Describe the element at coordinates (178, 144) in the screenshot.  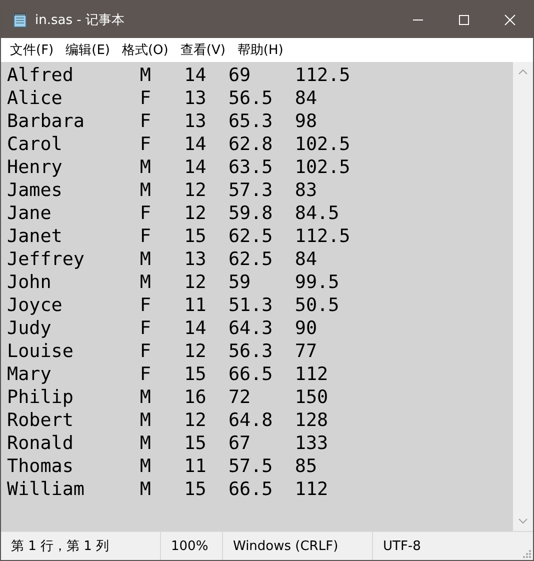
I see `text-line: Carol F 14 62.8 102.5` at that location.